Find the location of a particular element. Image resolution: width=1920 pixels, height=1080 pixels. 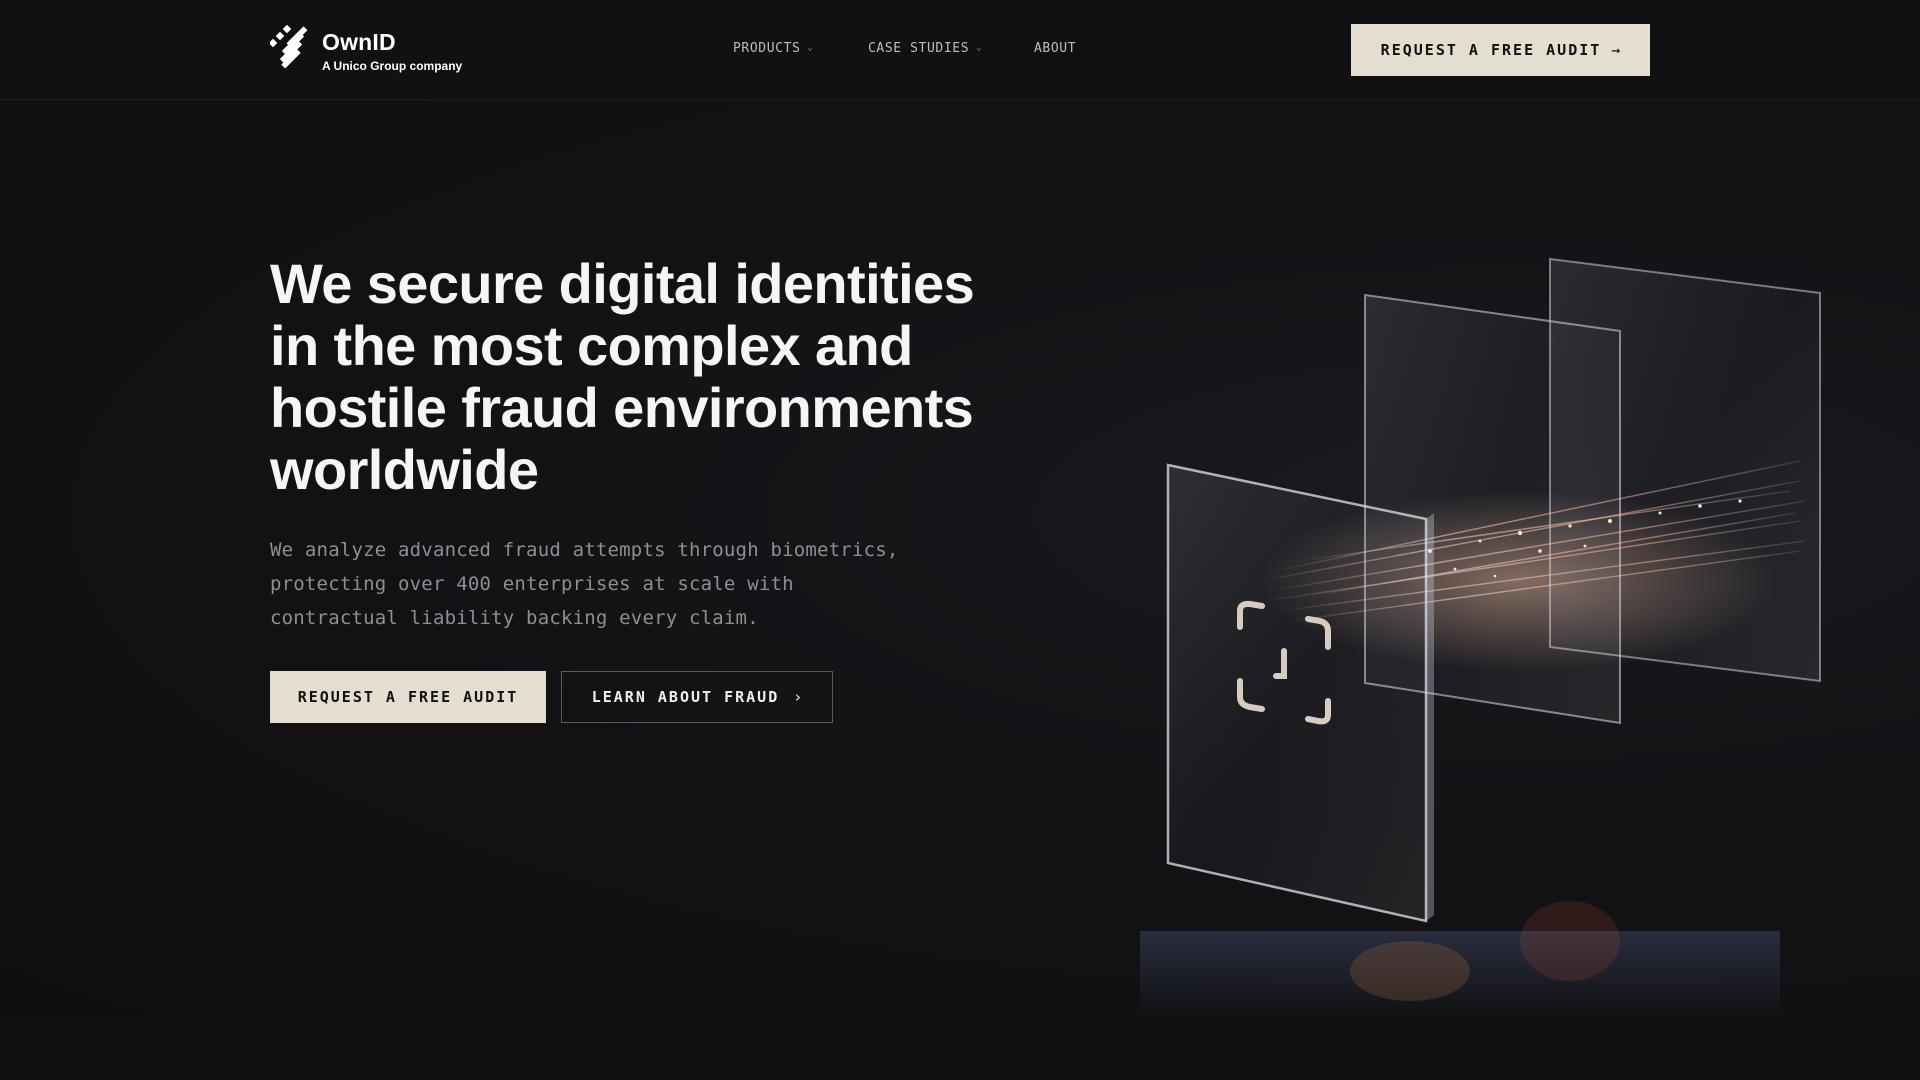

ownid-logo-link: OwnID A Unico Group company is located at coordinates (380, 50).